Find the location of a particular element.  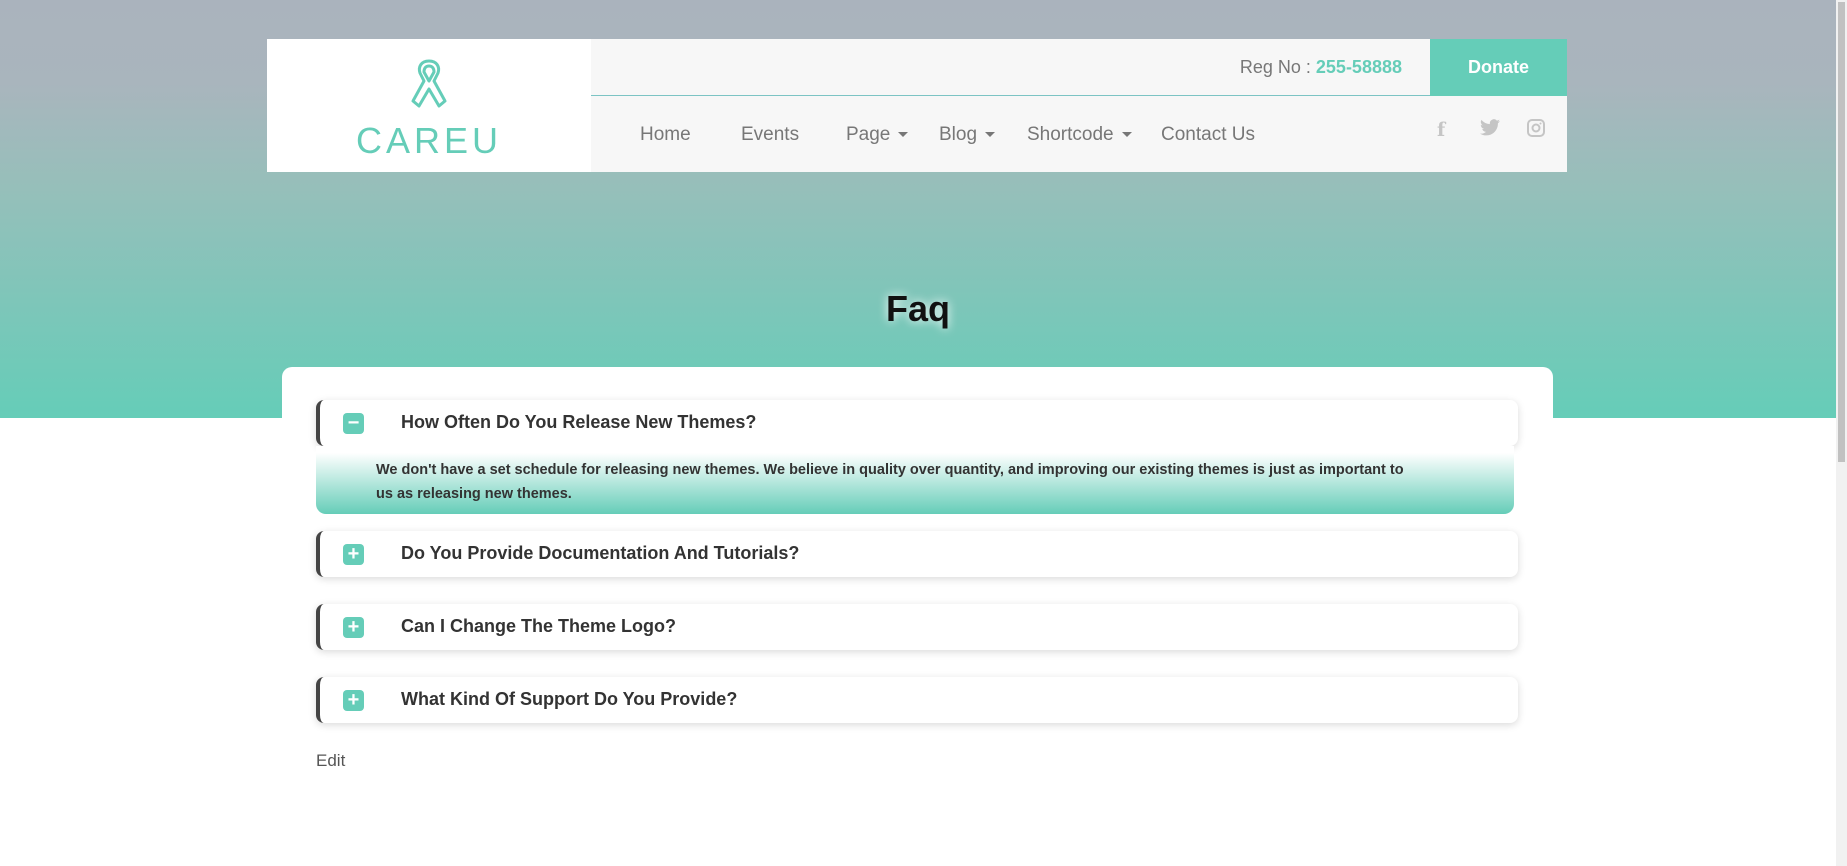

facebook-icon: f is located at coordinates (1441, 130).